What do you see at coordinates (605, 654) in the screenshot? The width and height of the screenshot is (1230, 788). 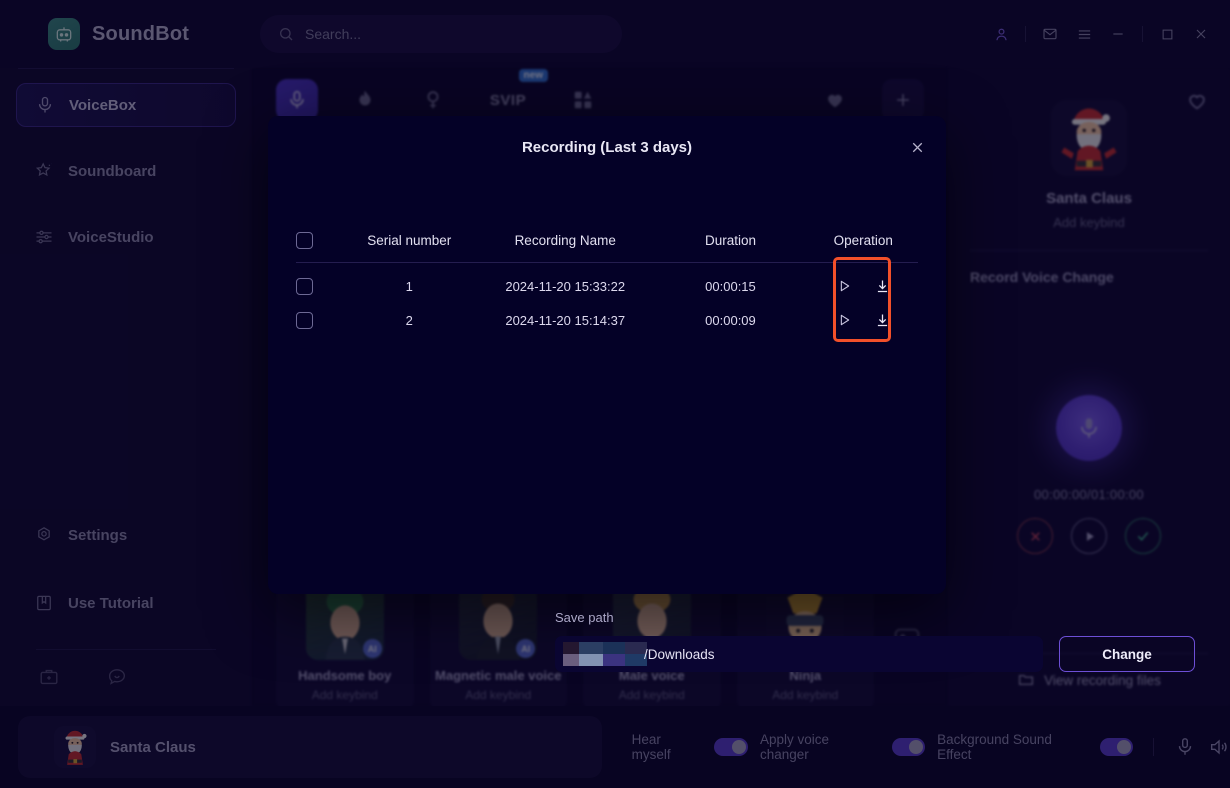 I see `redacted-path-block` at bounding box center [605, 654].